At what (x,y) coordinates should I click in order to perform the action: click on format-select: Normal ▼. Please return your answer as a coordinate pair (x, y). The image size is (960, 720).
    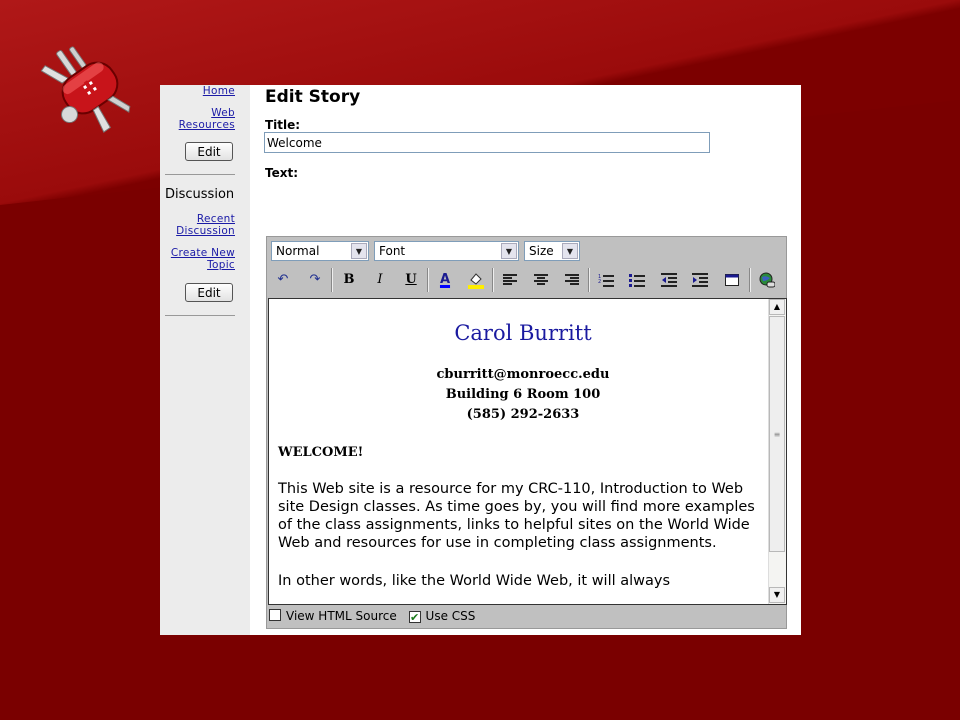
    Looking at the image, I should click on (320, 251).